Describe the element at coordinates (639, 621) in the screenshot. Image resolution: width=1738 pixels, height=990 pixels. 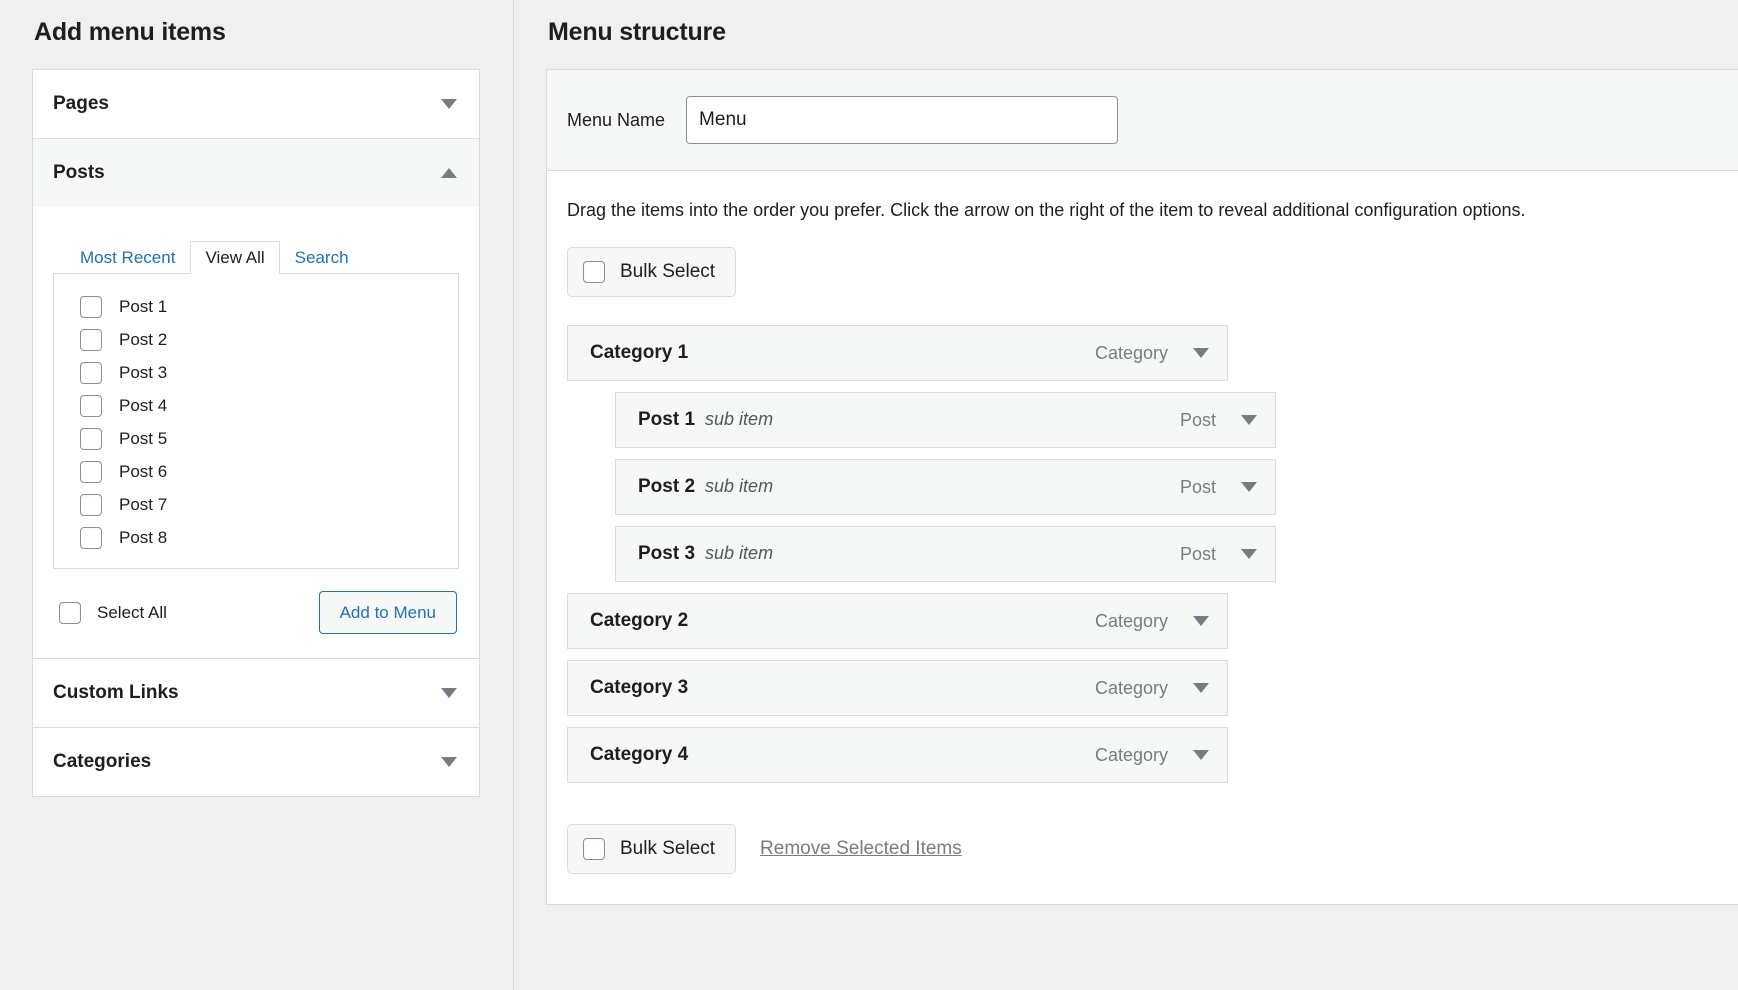
I see `menu-item-title: Category 2` at that location.